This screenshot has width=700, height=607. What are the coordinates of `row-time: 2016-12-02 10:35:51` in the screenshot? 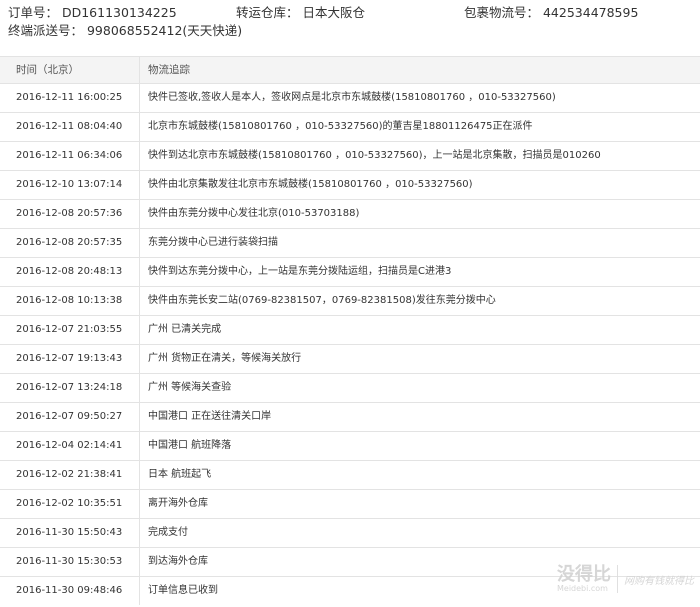 It's located at (70, 504).